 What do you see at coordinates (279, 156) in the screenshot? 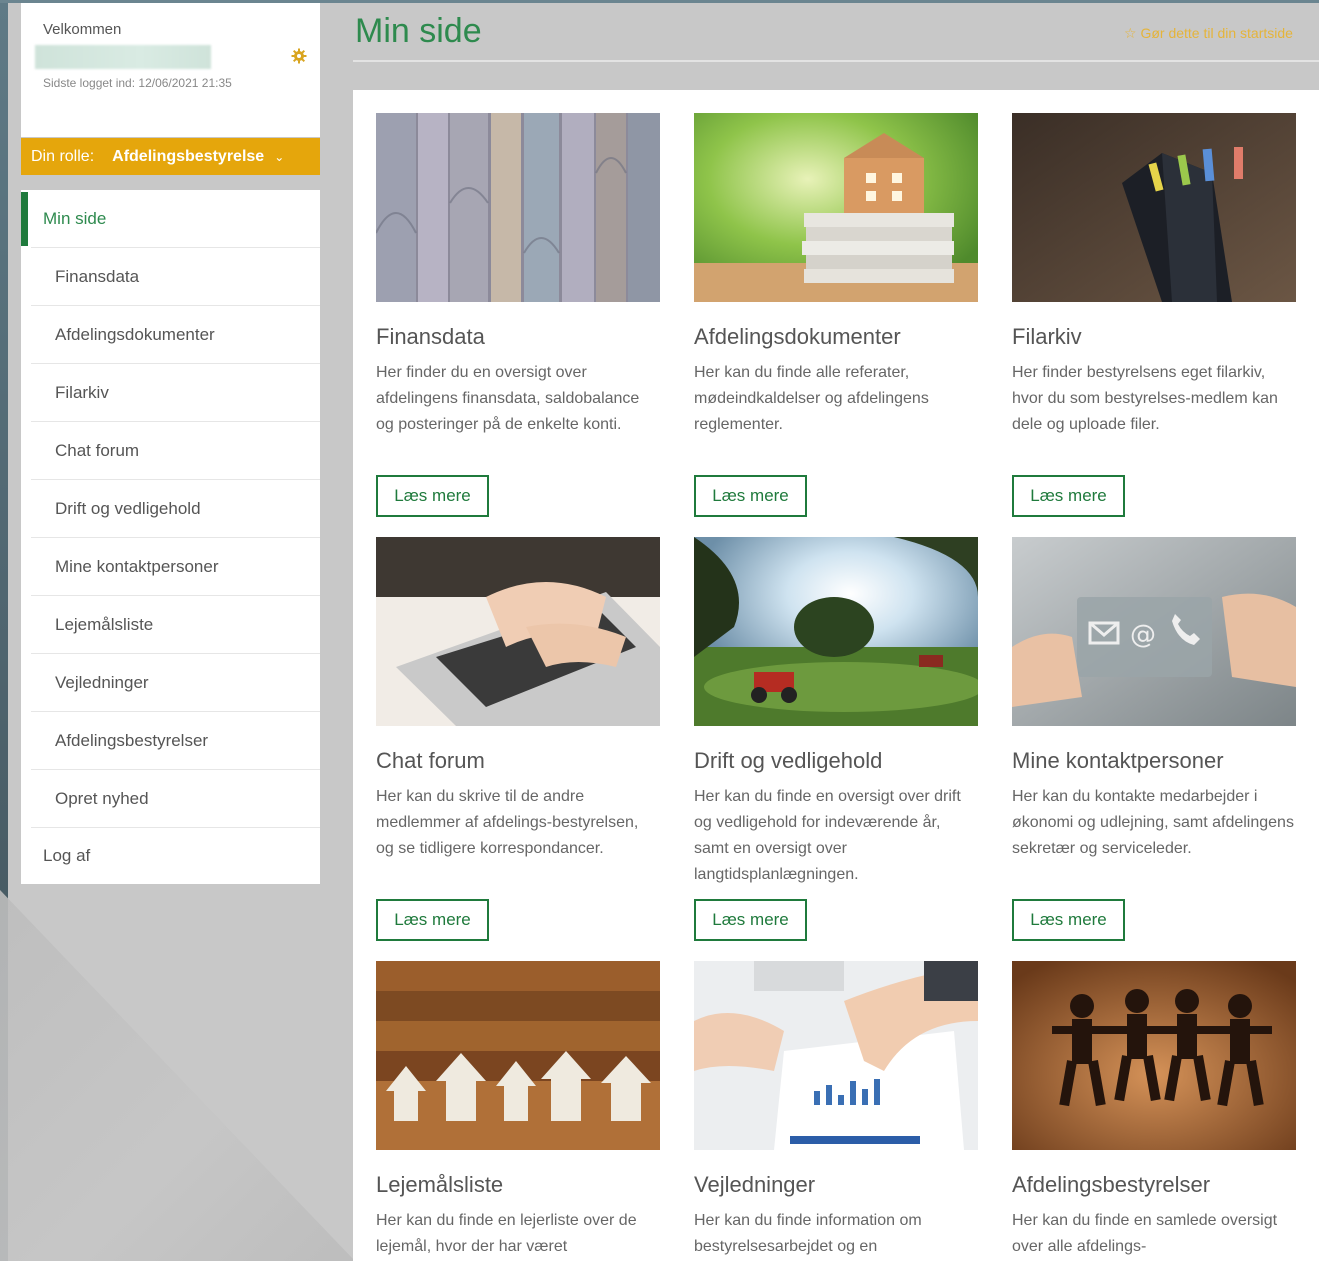
I see `chevron-down-icon: ⌄` at bounding box center [279, 156].